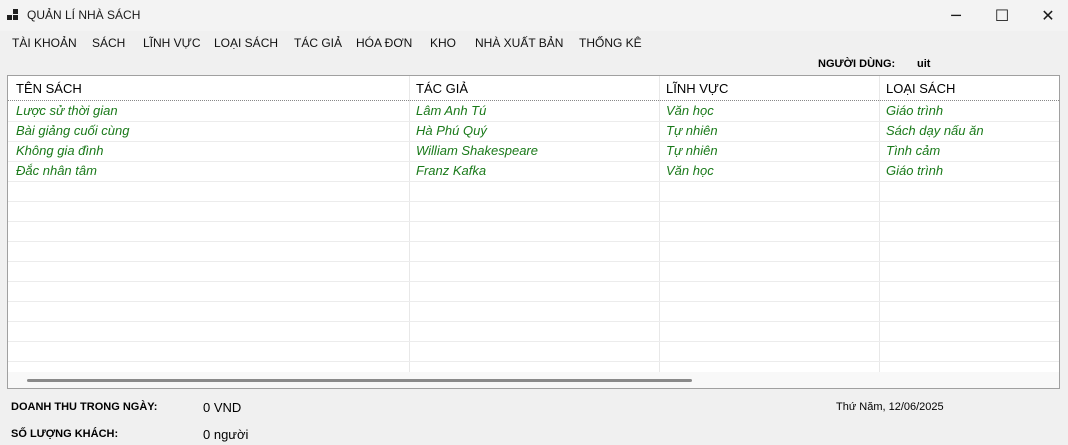 This screenshot has width=1068, height=445. What do you see at coordinates (84, 407) in the screenshot?
I see `daily-revenue-label: DOANH THU TRONG NGÀY:` at bounding box center [84, 407].